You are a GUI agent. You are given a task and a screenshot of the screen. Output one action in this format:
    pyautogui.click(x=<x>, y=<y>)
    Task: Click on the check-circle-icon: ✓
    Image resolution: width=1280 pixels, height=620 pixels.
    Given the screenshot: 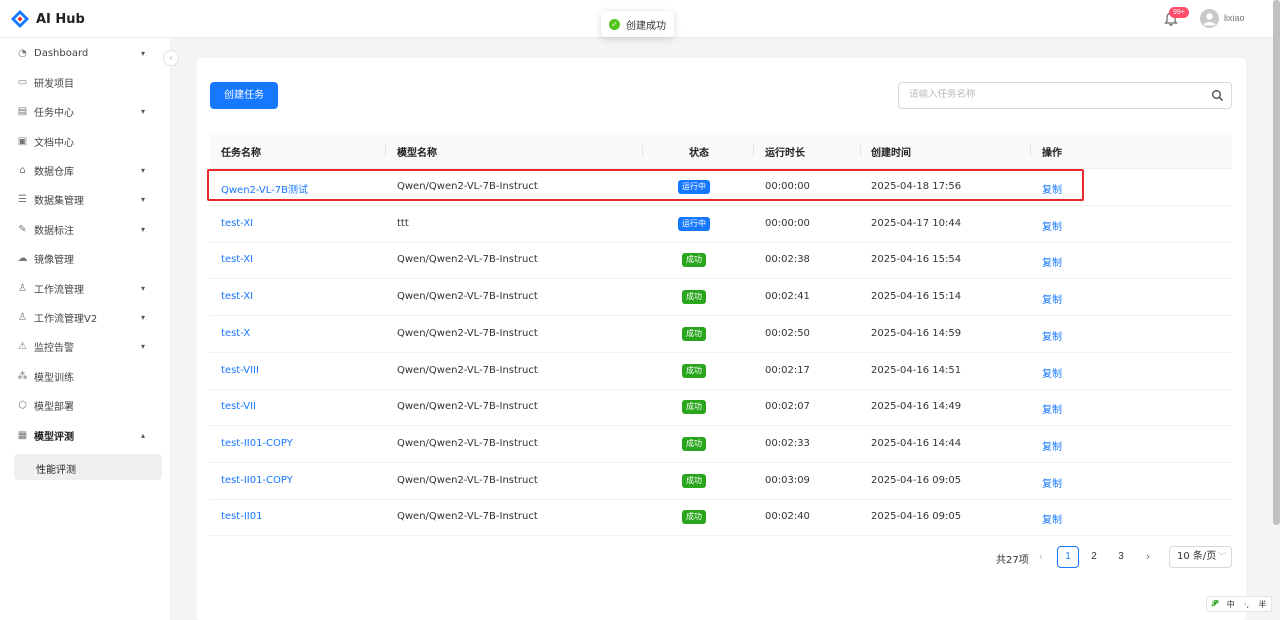 What is the action you would take?
    pyautogui.click(x=614, y=24)
    